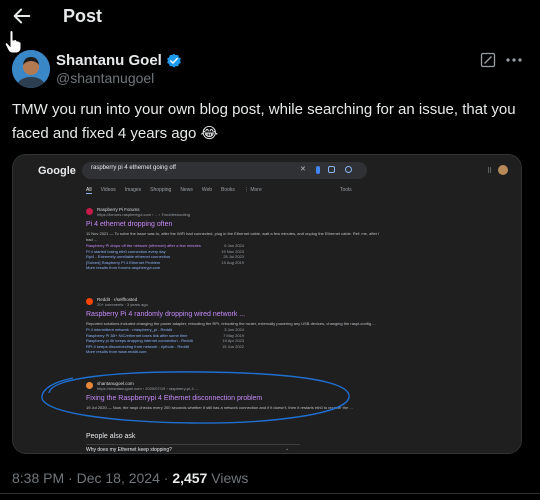 This screenshot has width=540, height=500. Describe the element at coordinates (346, 190) in the screenshot. I see `tools-button: Tools` at that location.